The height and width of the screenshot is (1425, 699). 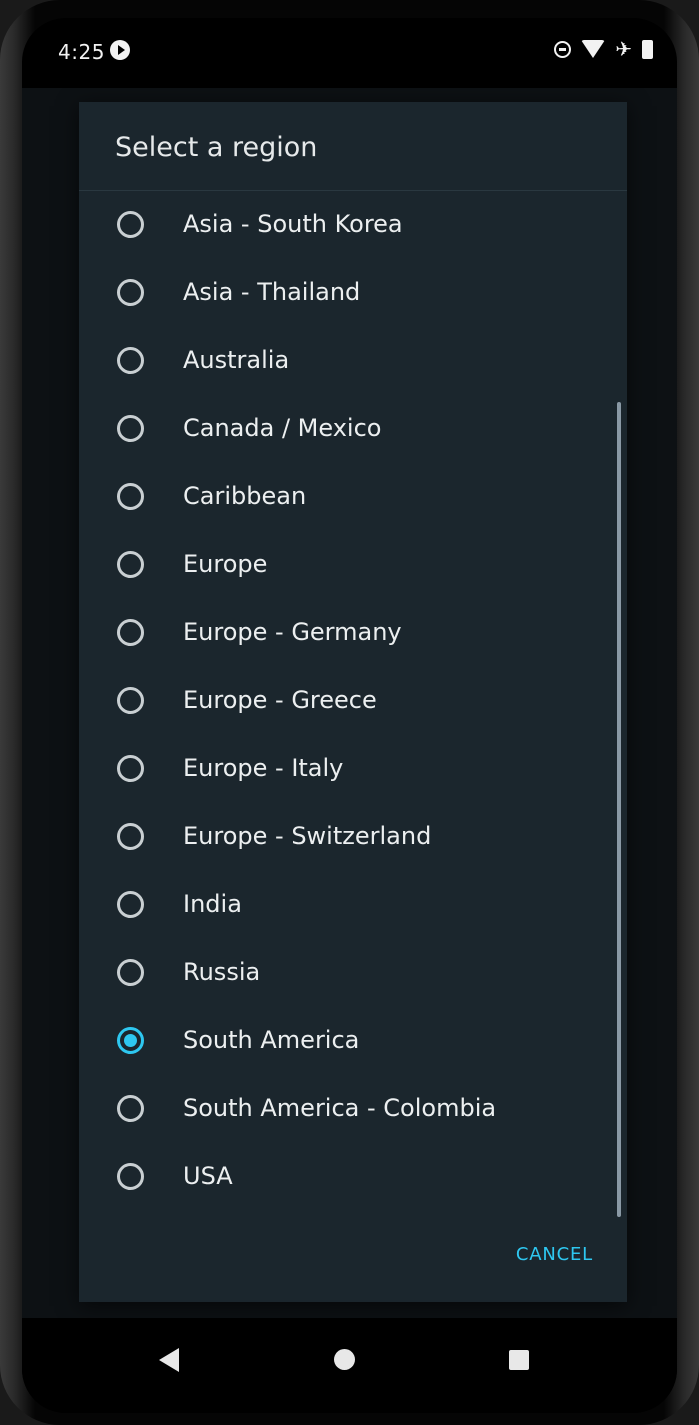 What do you see at coordinates (208, 1176) in the screenshot?
I see `region-option-label: USA` at bounding box center [208, 1176].